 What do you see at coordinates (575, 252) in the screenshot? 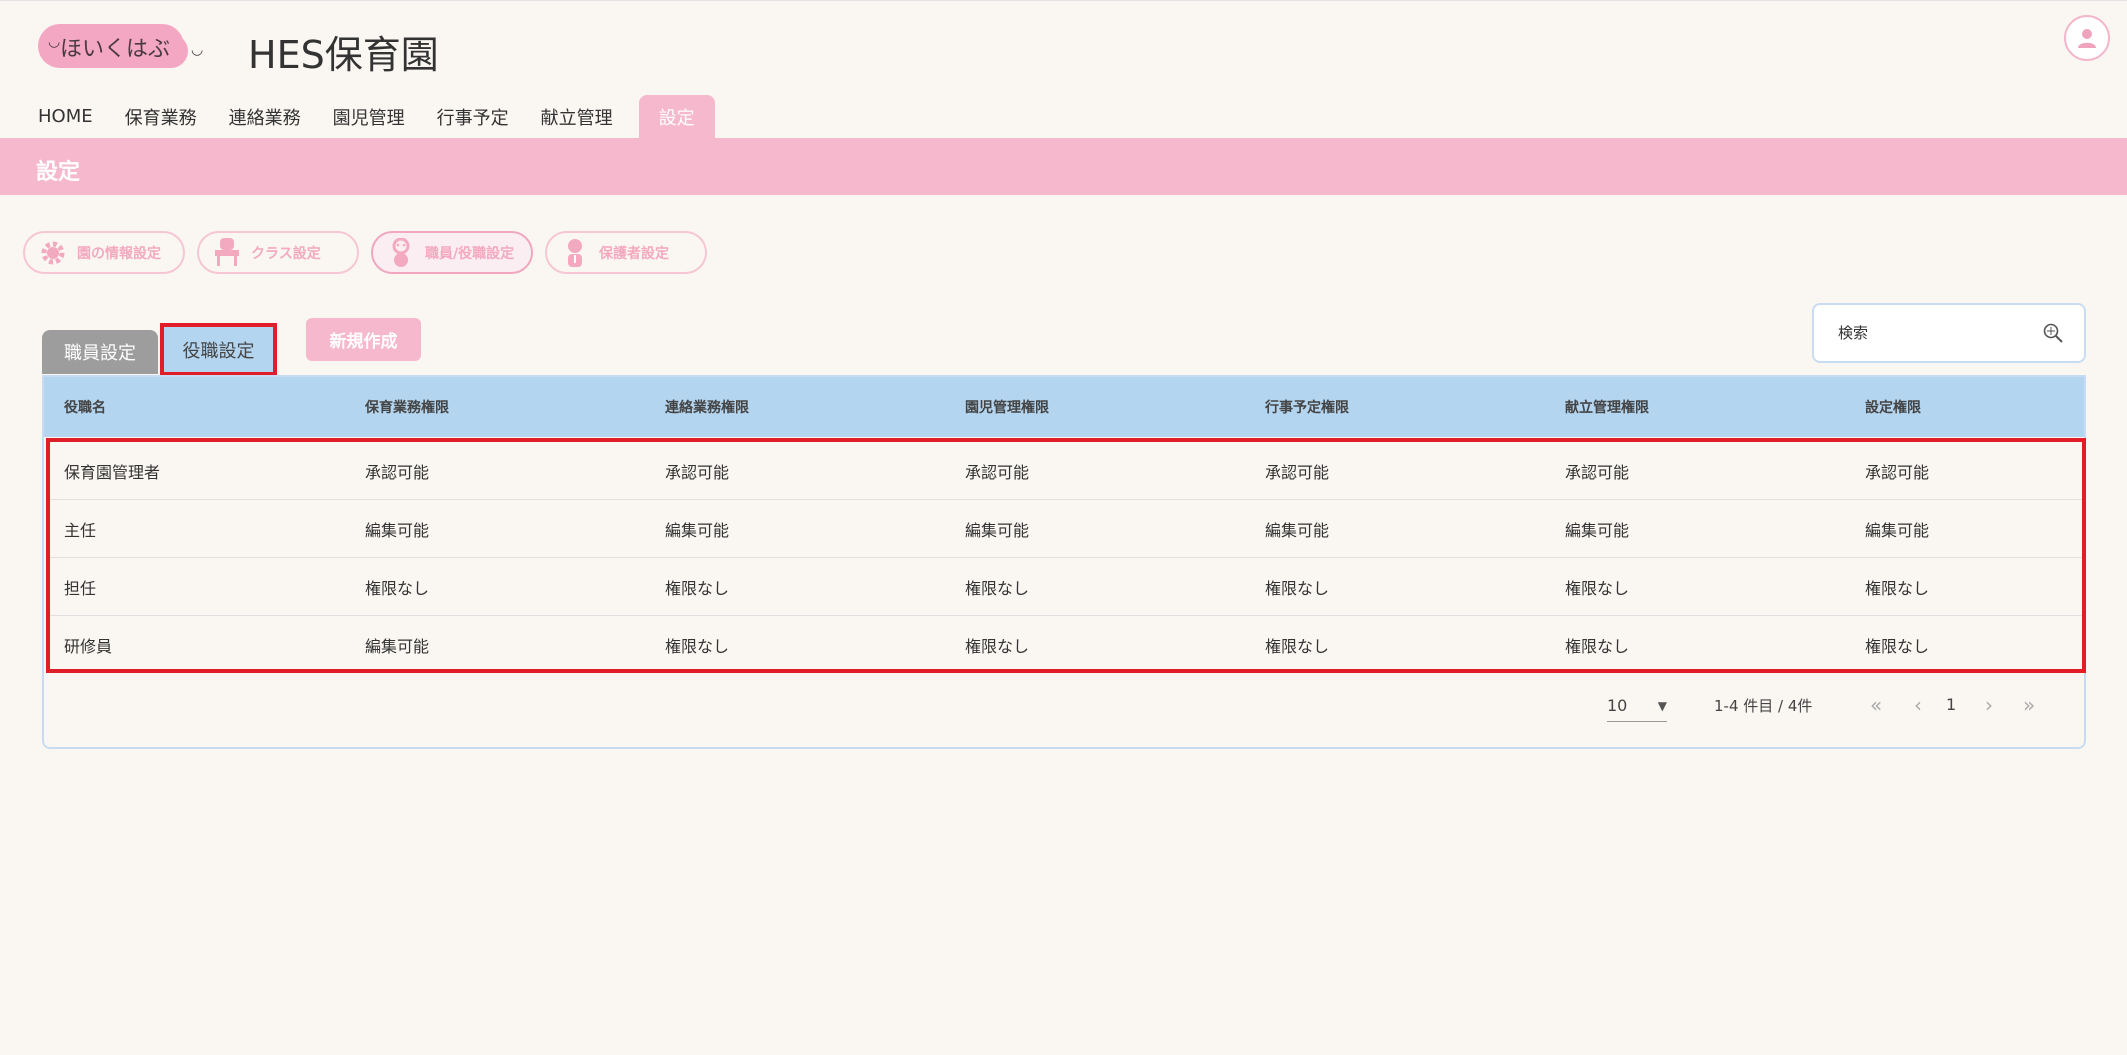
I see `guardian-icon` at bounding box center [575, 252].